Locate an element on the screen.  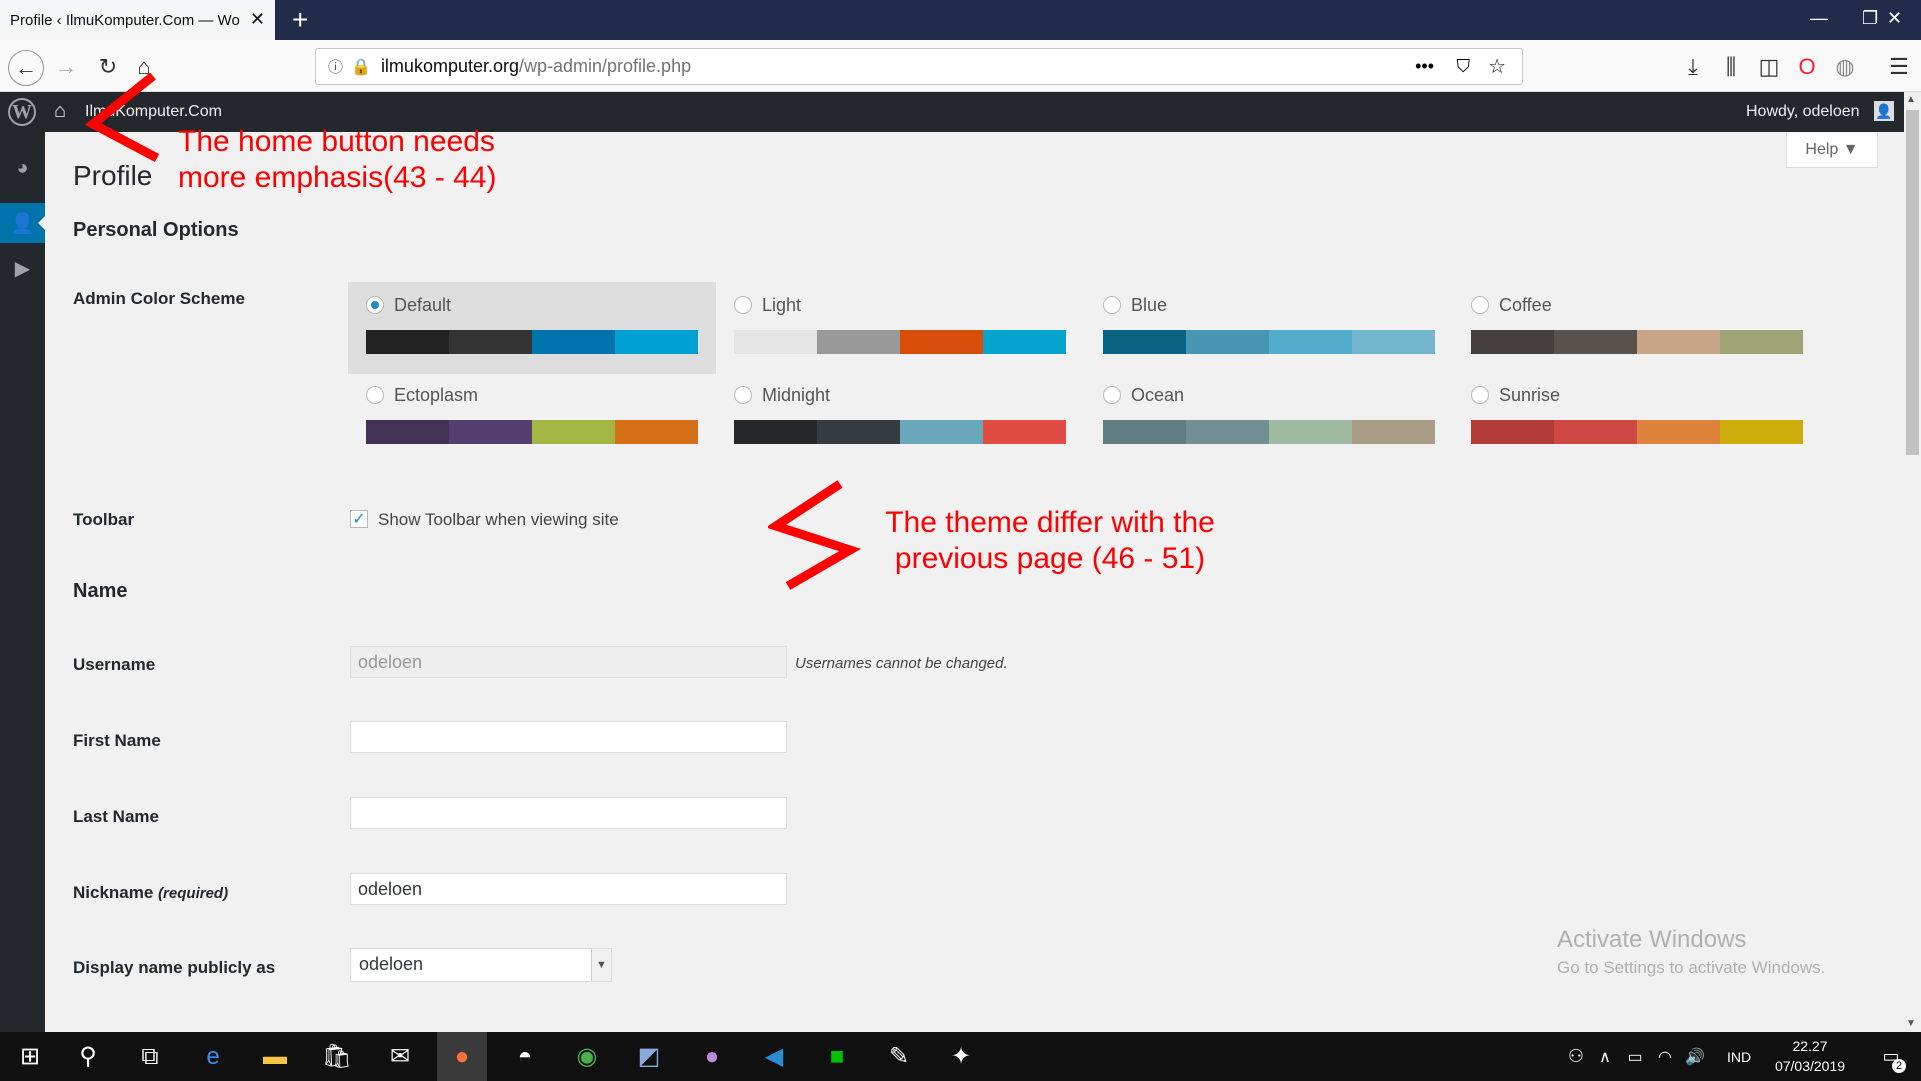
show-toolbar-checkbox: ✓ is located at coordinates (359, 519).